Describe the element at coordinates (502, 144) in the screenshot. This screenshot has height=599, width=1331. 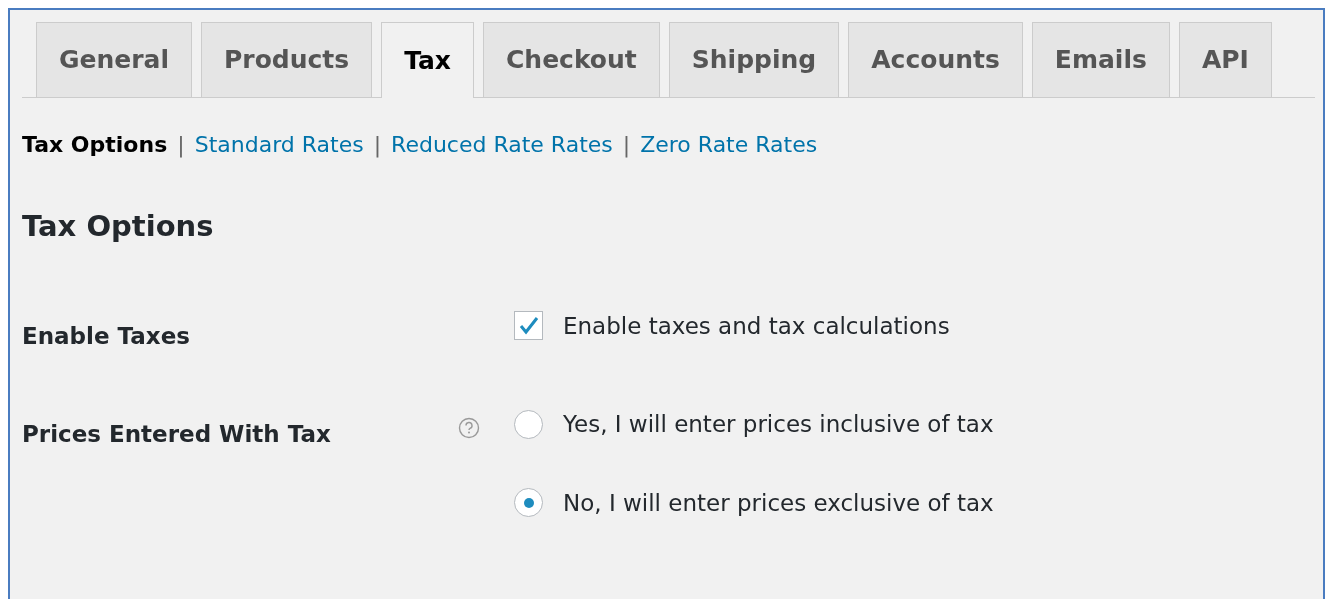
I see `subnav-link: Reduced Rate Rates` at that location.